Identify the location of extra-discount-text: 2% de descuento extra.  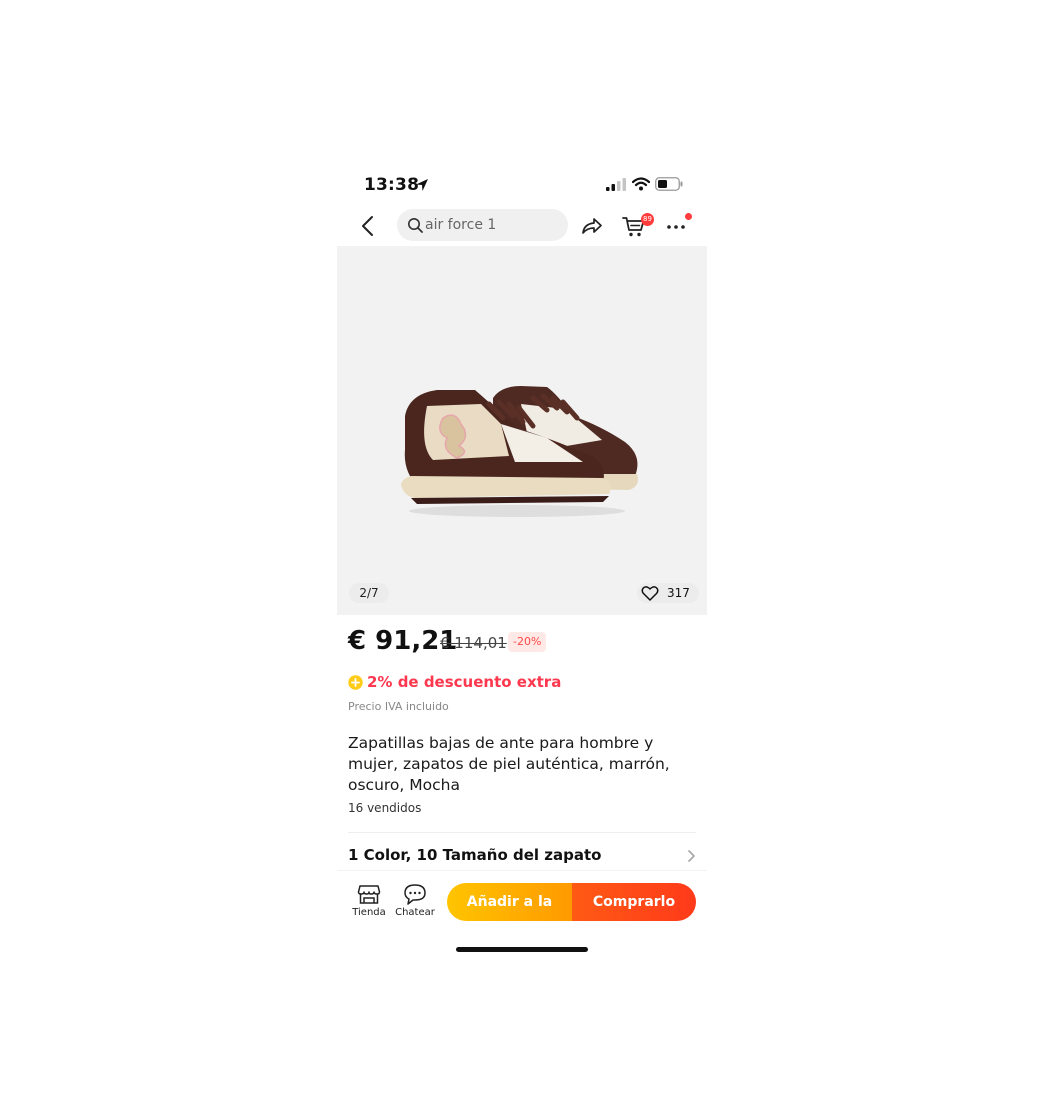
(464, 682).